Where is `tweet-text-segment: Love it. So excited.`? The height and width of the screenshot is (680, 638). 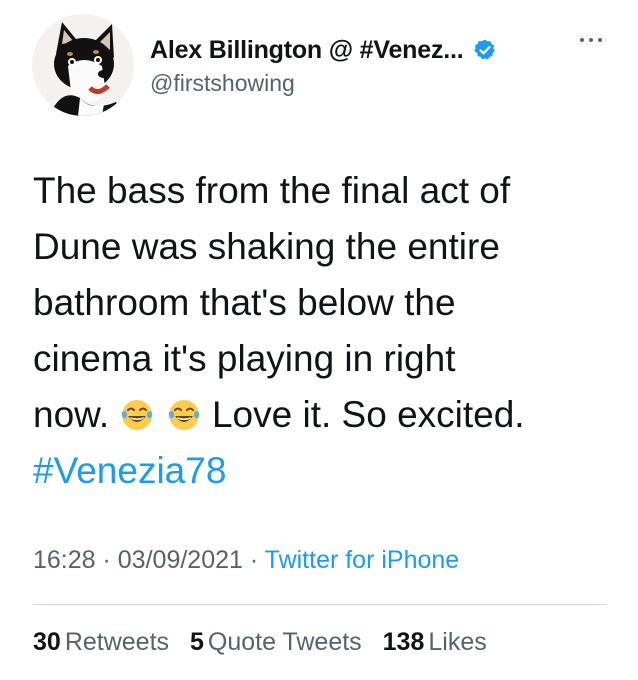
tweet-text-segment: Love it. So excited. is located at coordinates (368, 414).